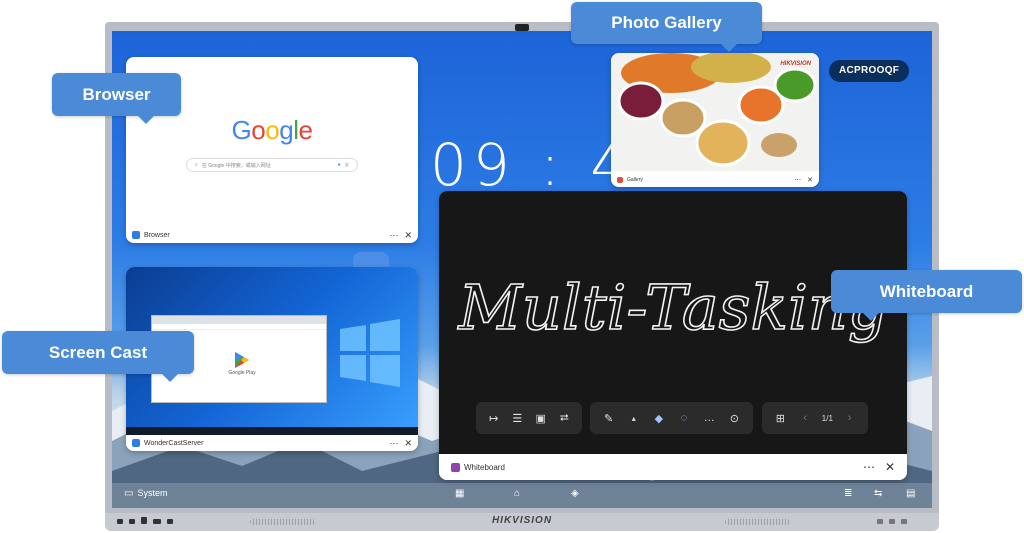 This screenshot has width=1024, height=533. I want to click on handwriting-text: Multi-Tasking, so click(672, 307).